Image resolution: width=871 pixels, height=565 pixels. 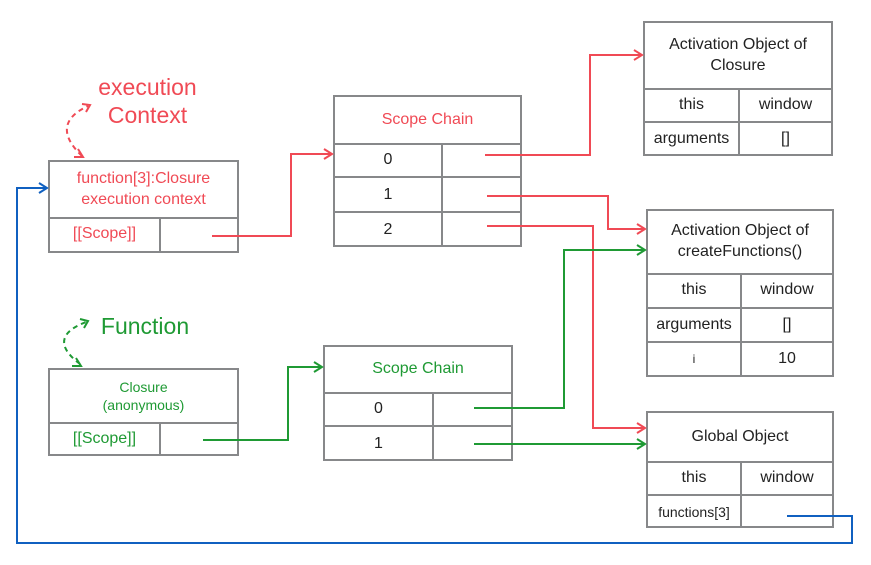 I want to click on arrow-chain2-0-to-ao-create, so click(x=559, y=329).